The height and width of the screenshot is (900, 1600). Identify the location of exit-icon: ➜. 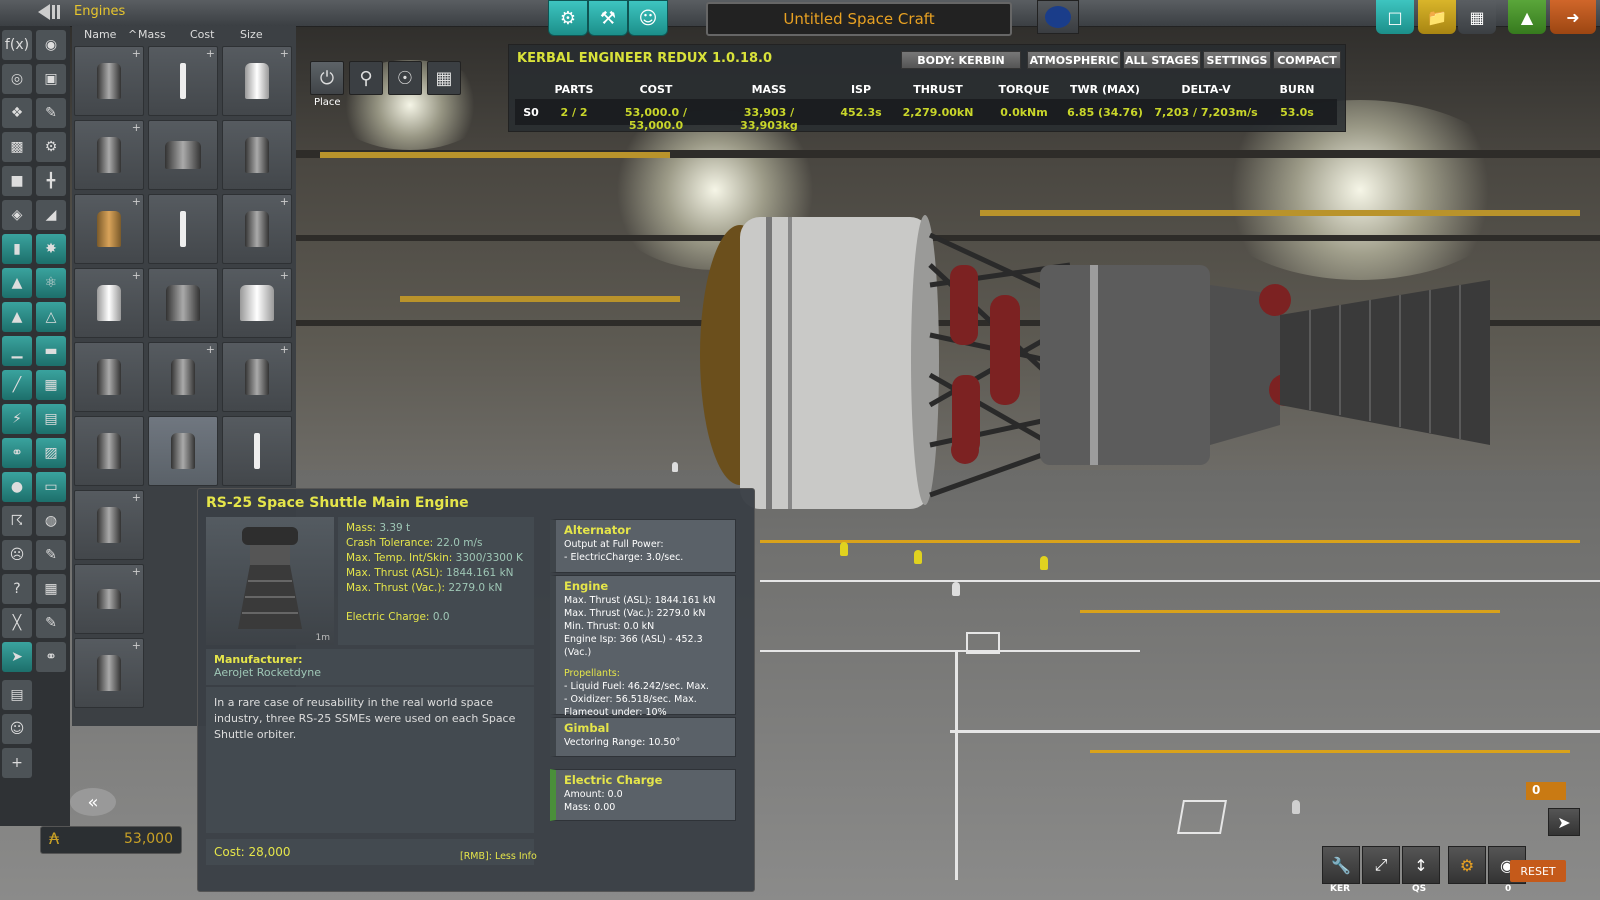
(1573, 17).